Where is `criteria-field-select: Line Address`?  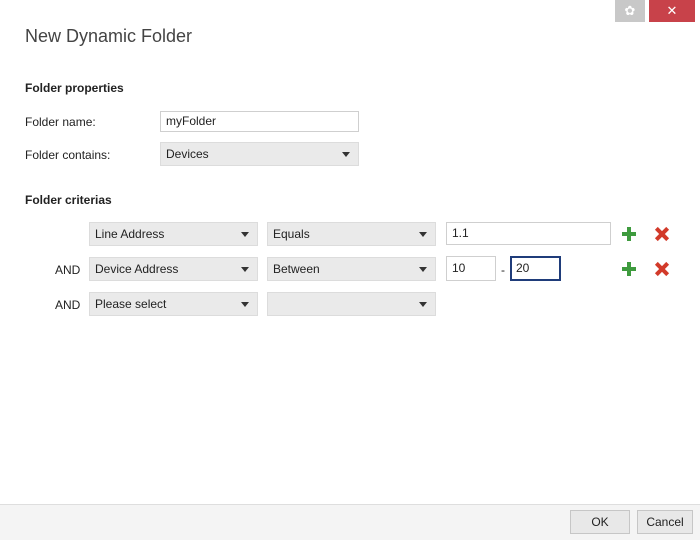
criteria-field-select: Line Address is located at coordinates (173, 234).